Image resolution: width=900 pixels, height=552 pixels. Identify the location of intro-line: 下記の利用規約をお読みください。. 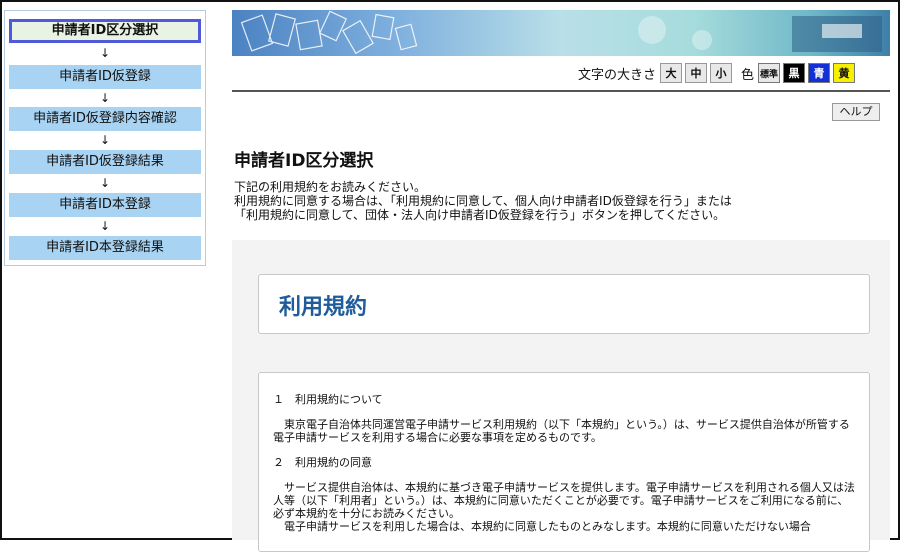
(330, 187).